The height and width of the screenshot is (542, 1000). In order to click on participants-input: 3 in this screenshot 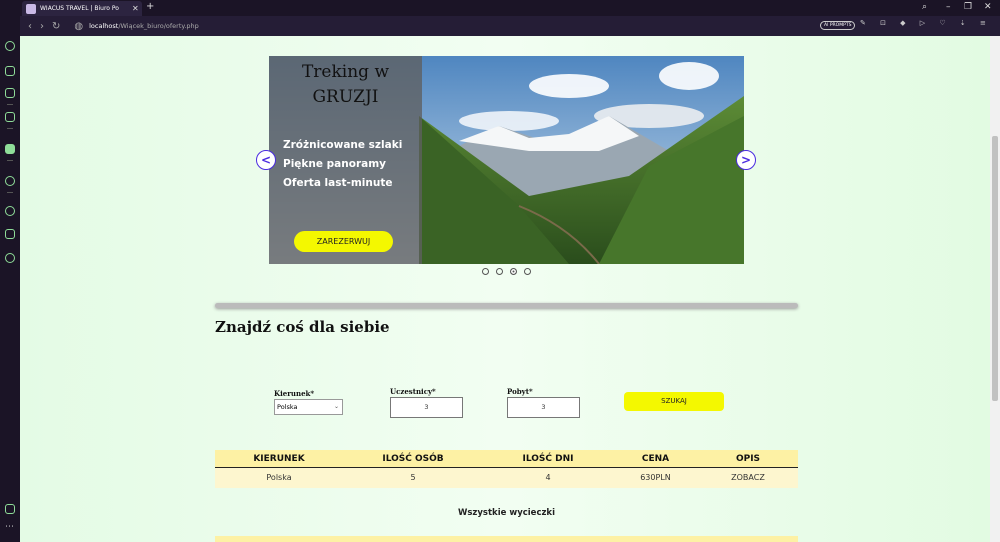, I will do `click(426, 407)`.